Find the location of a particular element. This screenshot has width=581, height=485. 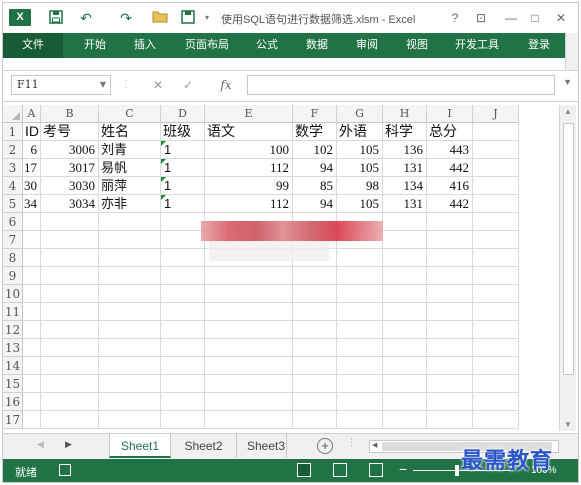

close-icon: ✕ is located at coordinates (561, 18).